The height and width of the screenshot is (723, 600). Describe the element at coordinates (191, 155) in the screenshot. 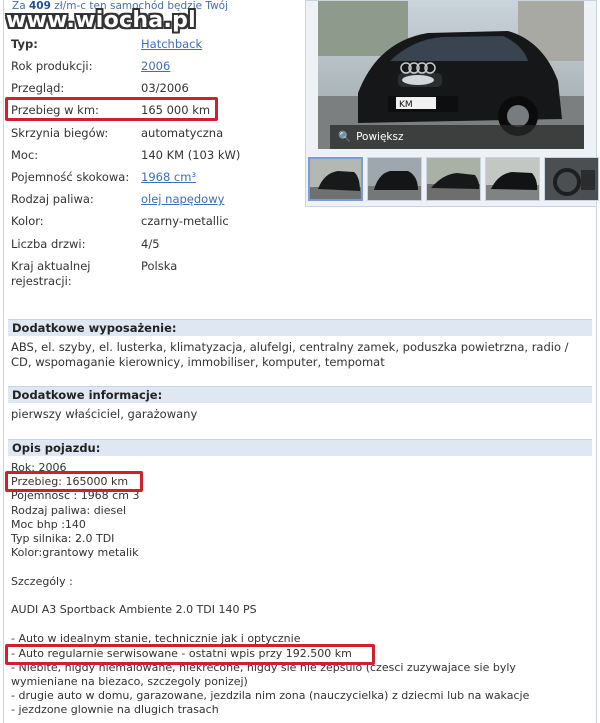

I see `spec-value: 140 KM (103 kW)` at that location.